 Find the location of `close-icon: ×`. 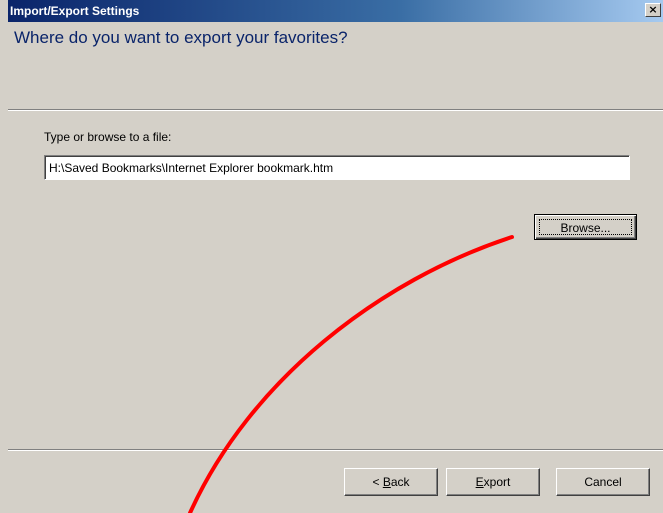

close-icon: × is located at coordinates (653, 9).